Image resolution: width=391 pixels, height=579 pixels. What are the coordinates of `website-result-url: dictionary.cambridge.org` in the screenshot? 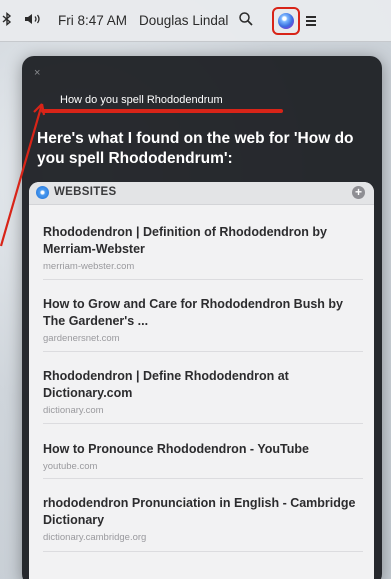 It's located at (95, 537).